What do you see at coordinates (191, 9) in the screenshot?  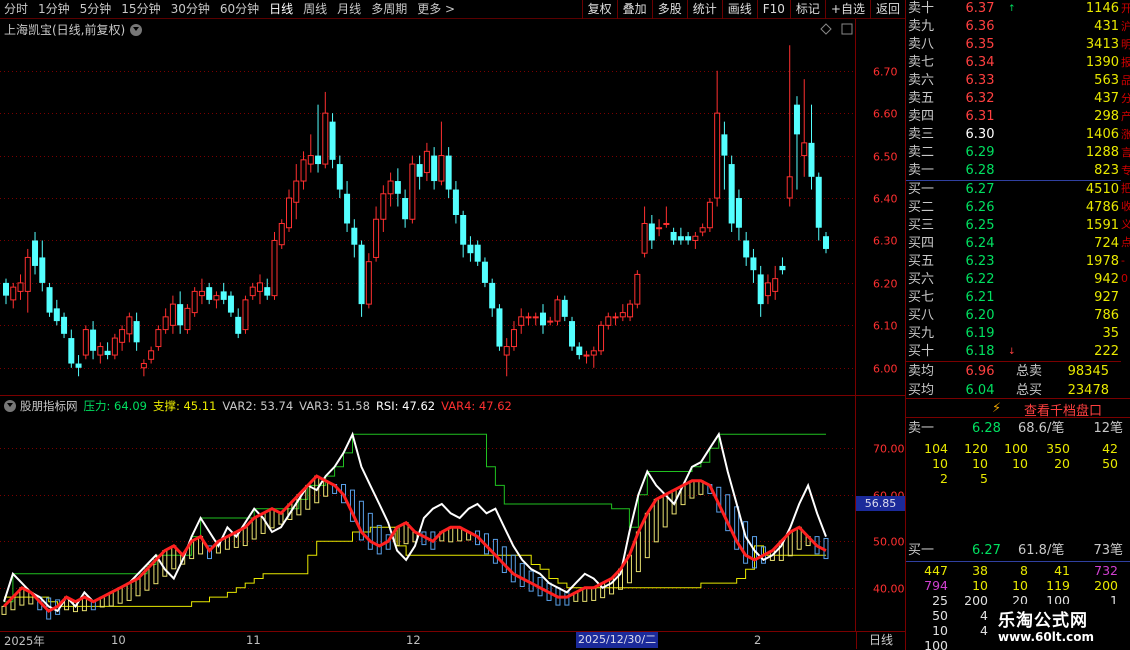 I see `period-30min: 30分钟` at bounding box center [191, 9].